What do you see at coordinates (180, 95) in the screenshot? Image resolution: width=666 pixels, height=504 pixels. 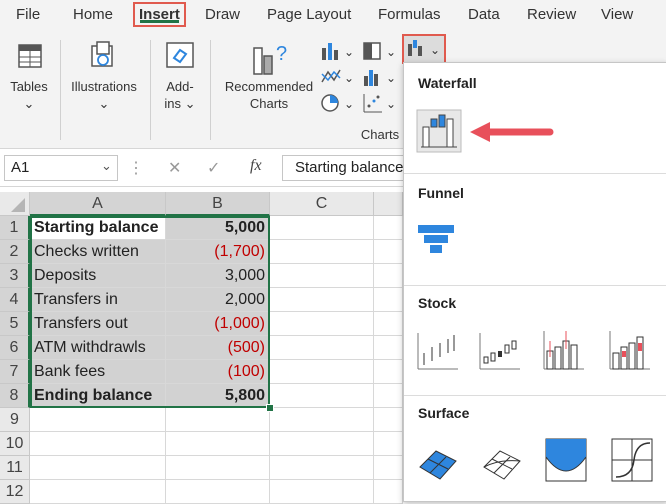 I see `addins-button: Add-ins ⌄` at bounding box center [180, 95].